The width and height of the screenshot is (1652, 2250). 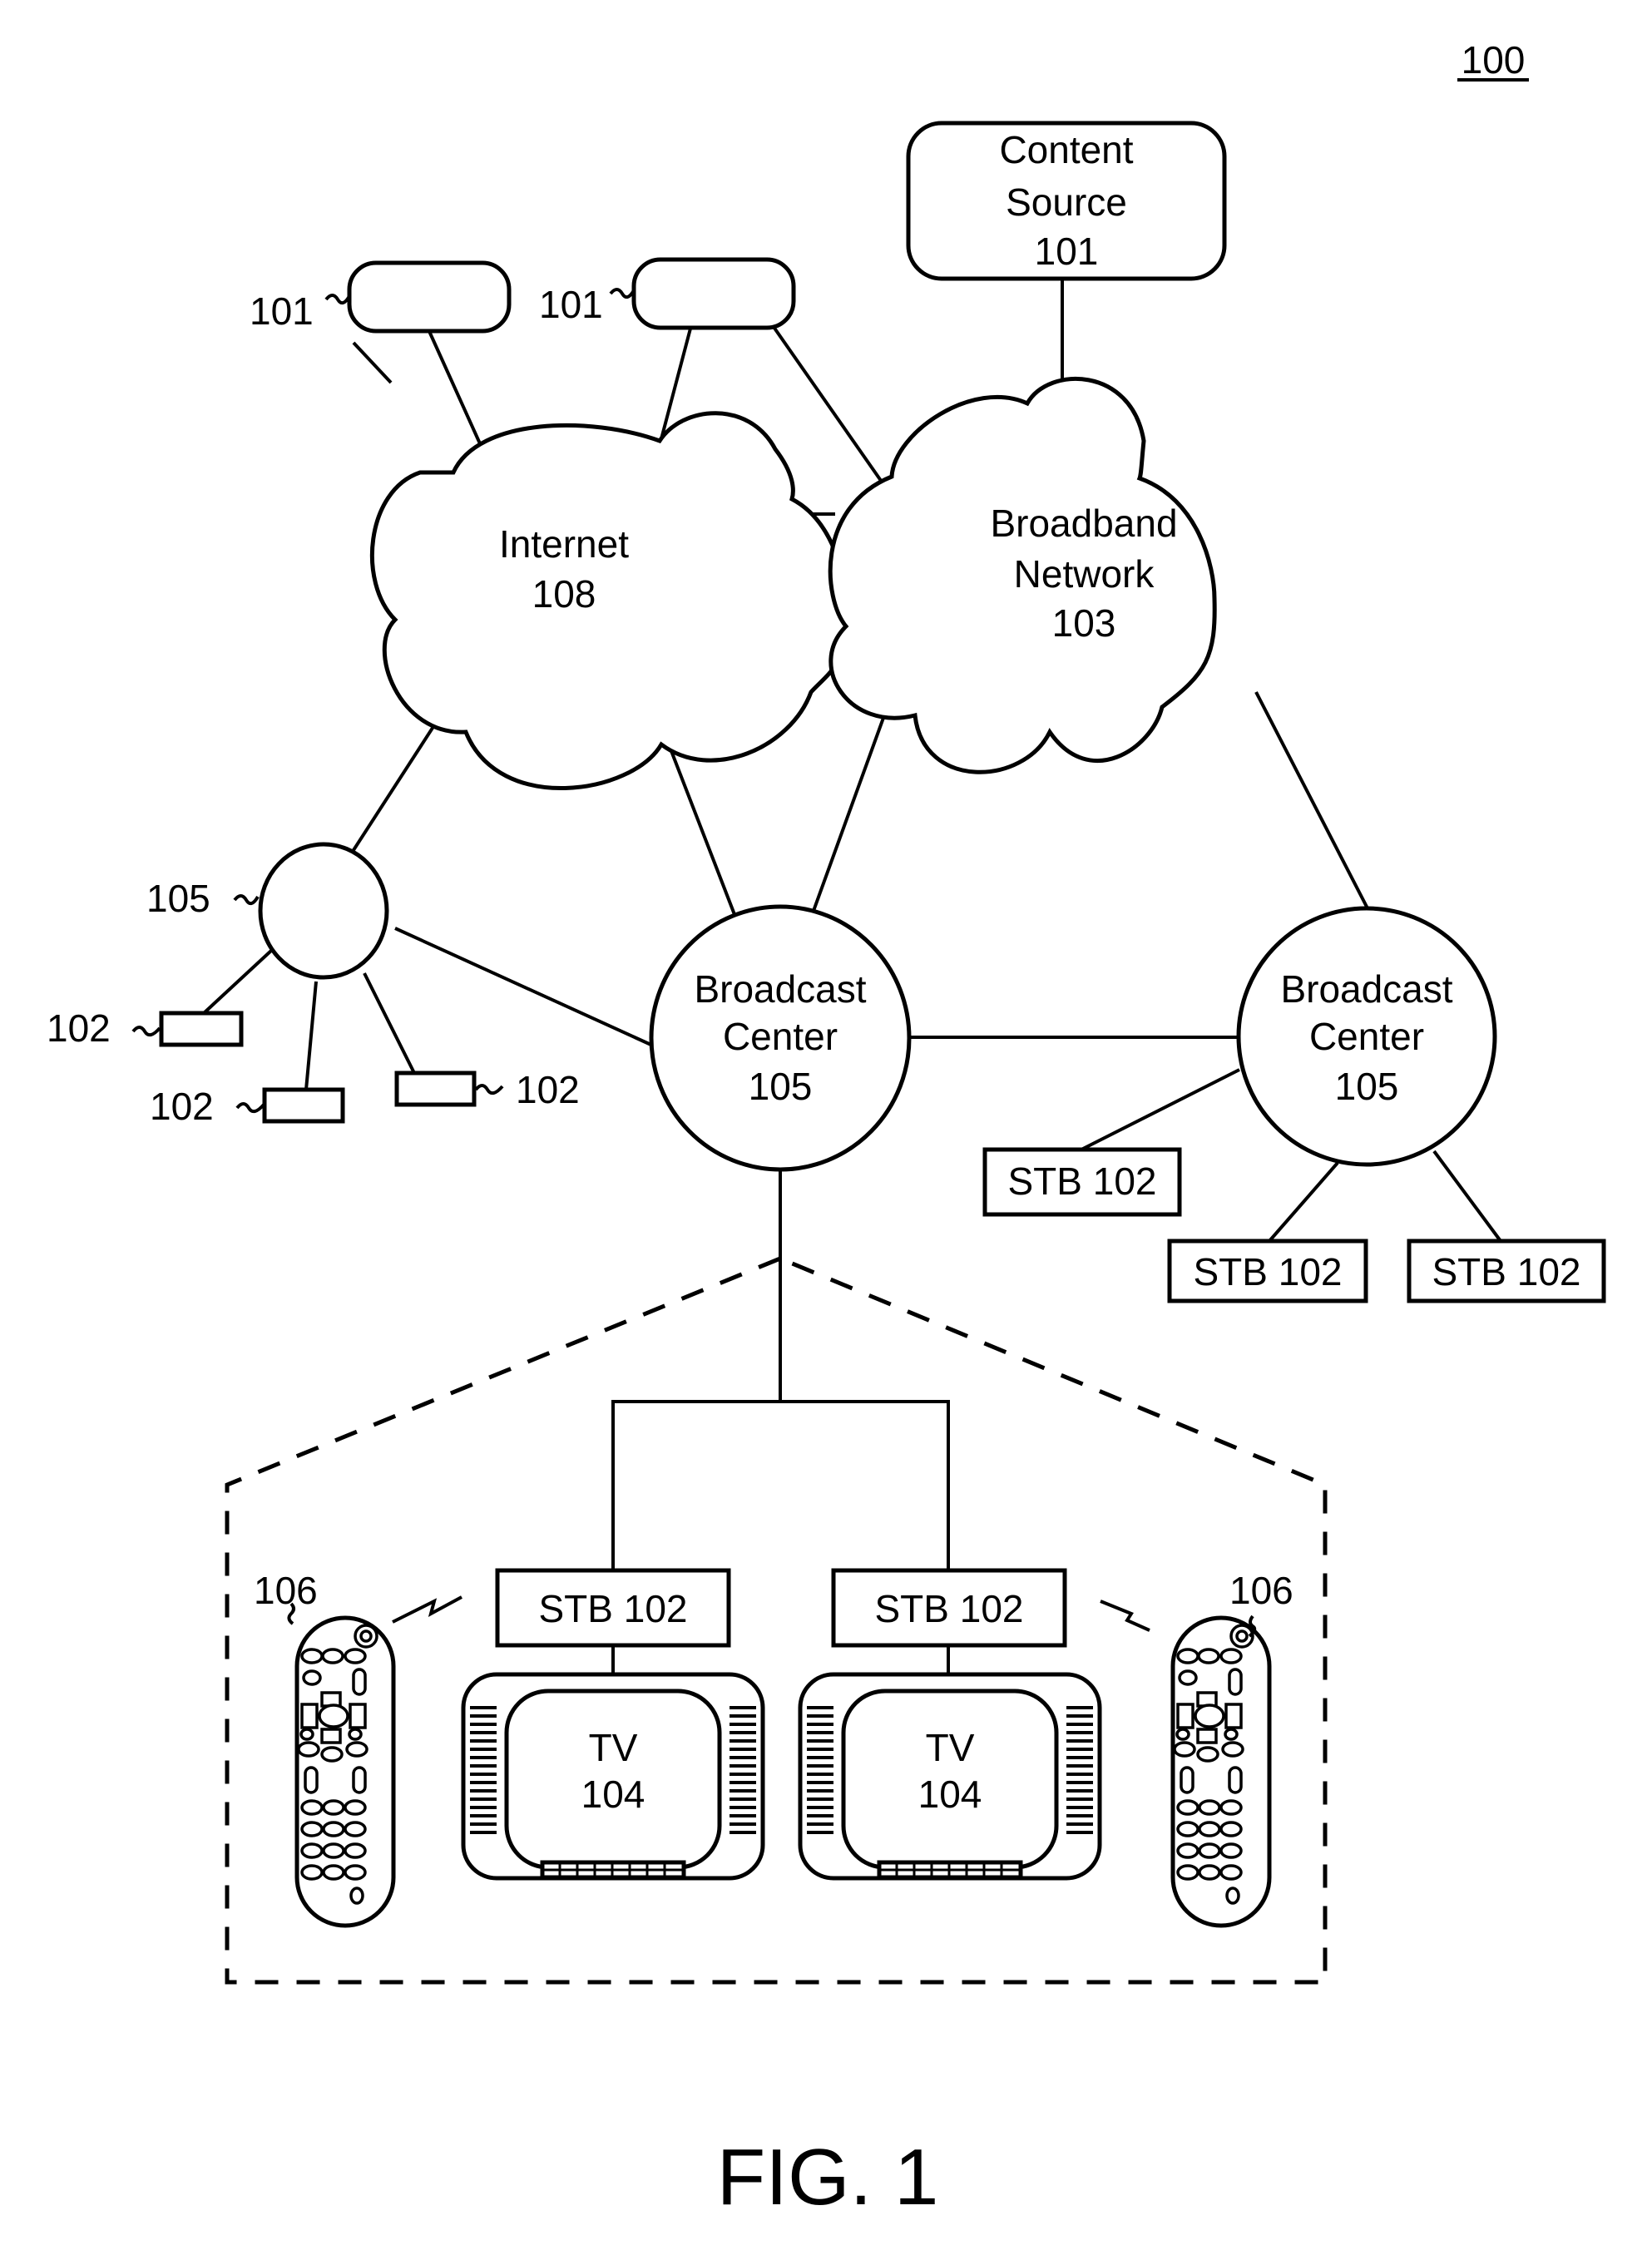 What do you see at coordinates (667, 293) in the screenshot?
I see `content-source-right: 101` at bounding box center [667, 293].